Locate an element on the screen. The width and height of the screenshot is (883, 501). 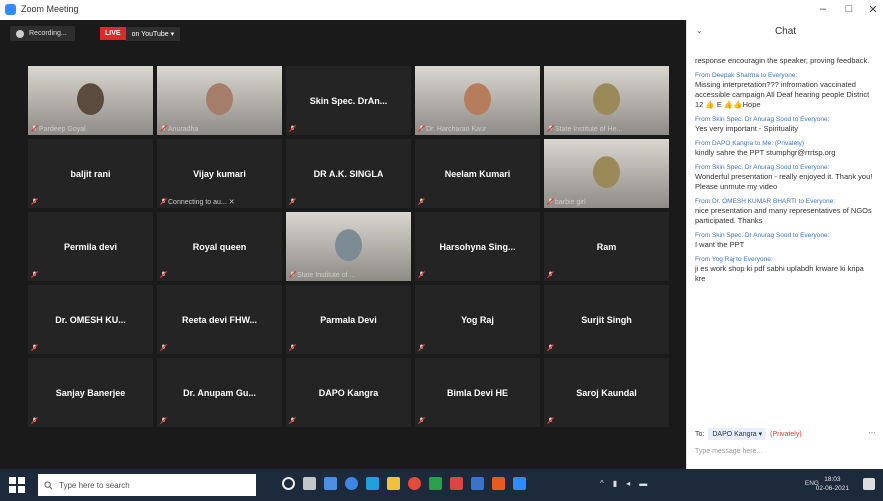
participant-tile: Ram is located at coordinates (606, 246).